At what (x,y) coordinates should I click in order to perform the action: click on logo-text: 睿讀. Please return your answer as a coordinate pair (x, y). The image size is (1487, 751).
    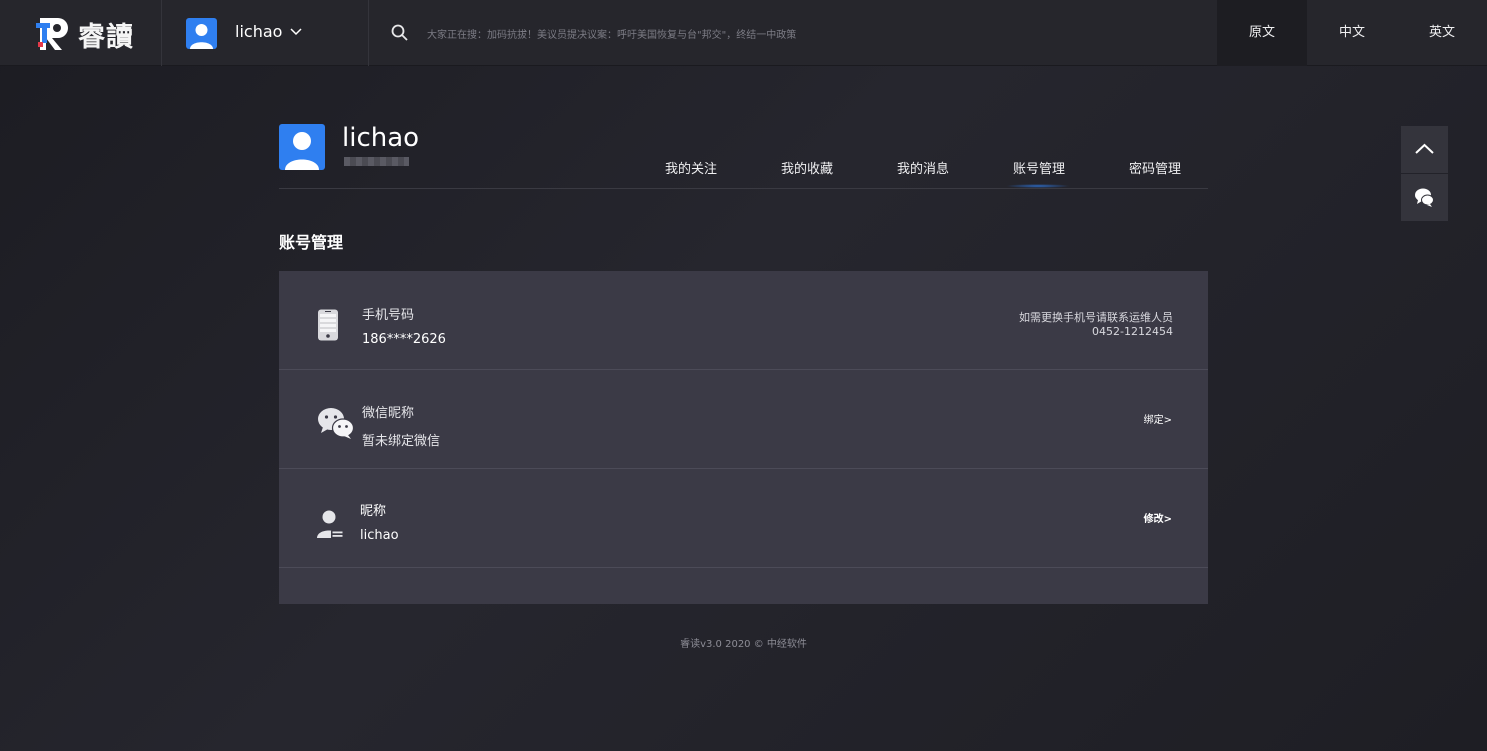
    Looking at the image, I should click on (106, 37).